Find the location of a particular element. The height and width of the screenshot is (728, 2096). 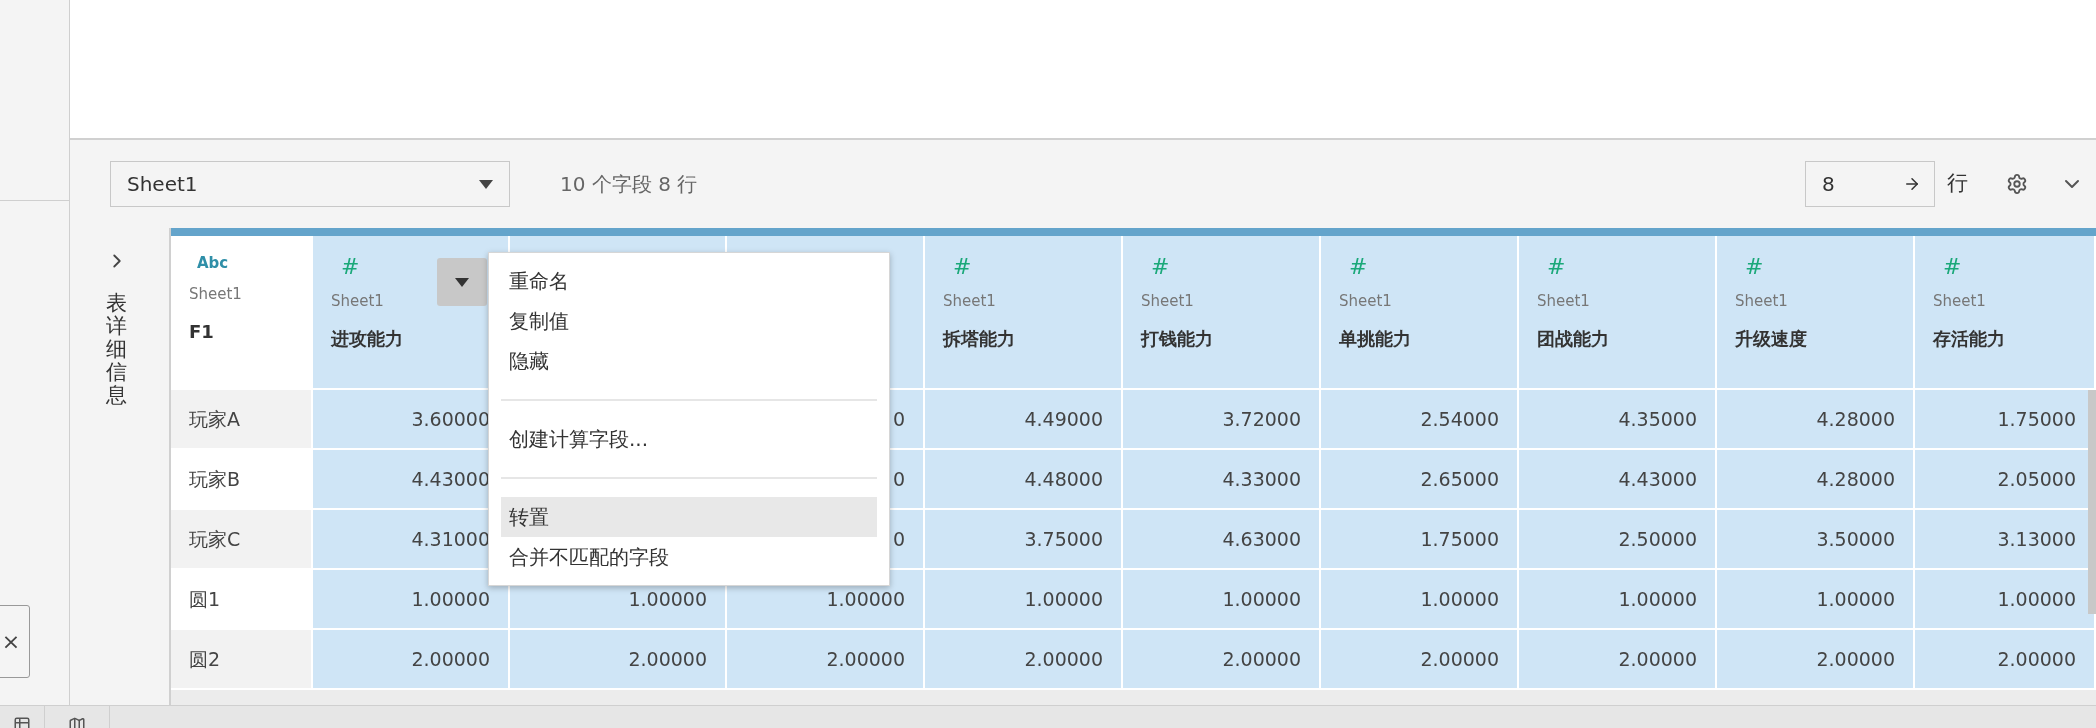

row-label: 玩家A is located at coordinates (214, 419).